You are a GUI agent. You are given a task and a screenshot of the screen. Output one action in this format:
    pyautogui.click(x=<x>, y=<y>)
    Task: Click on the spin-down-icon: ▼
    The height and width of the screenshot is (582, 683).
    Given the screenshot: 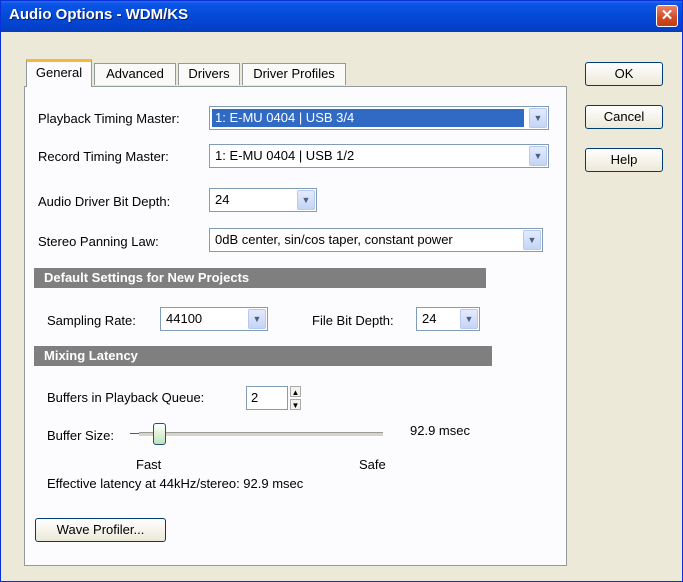 What is the action you would take?
    pyautogui.click(x=295, y=404)
    